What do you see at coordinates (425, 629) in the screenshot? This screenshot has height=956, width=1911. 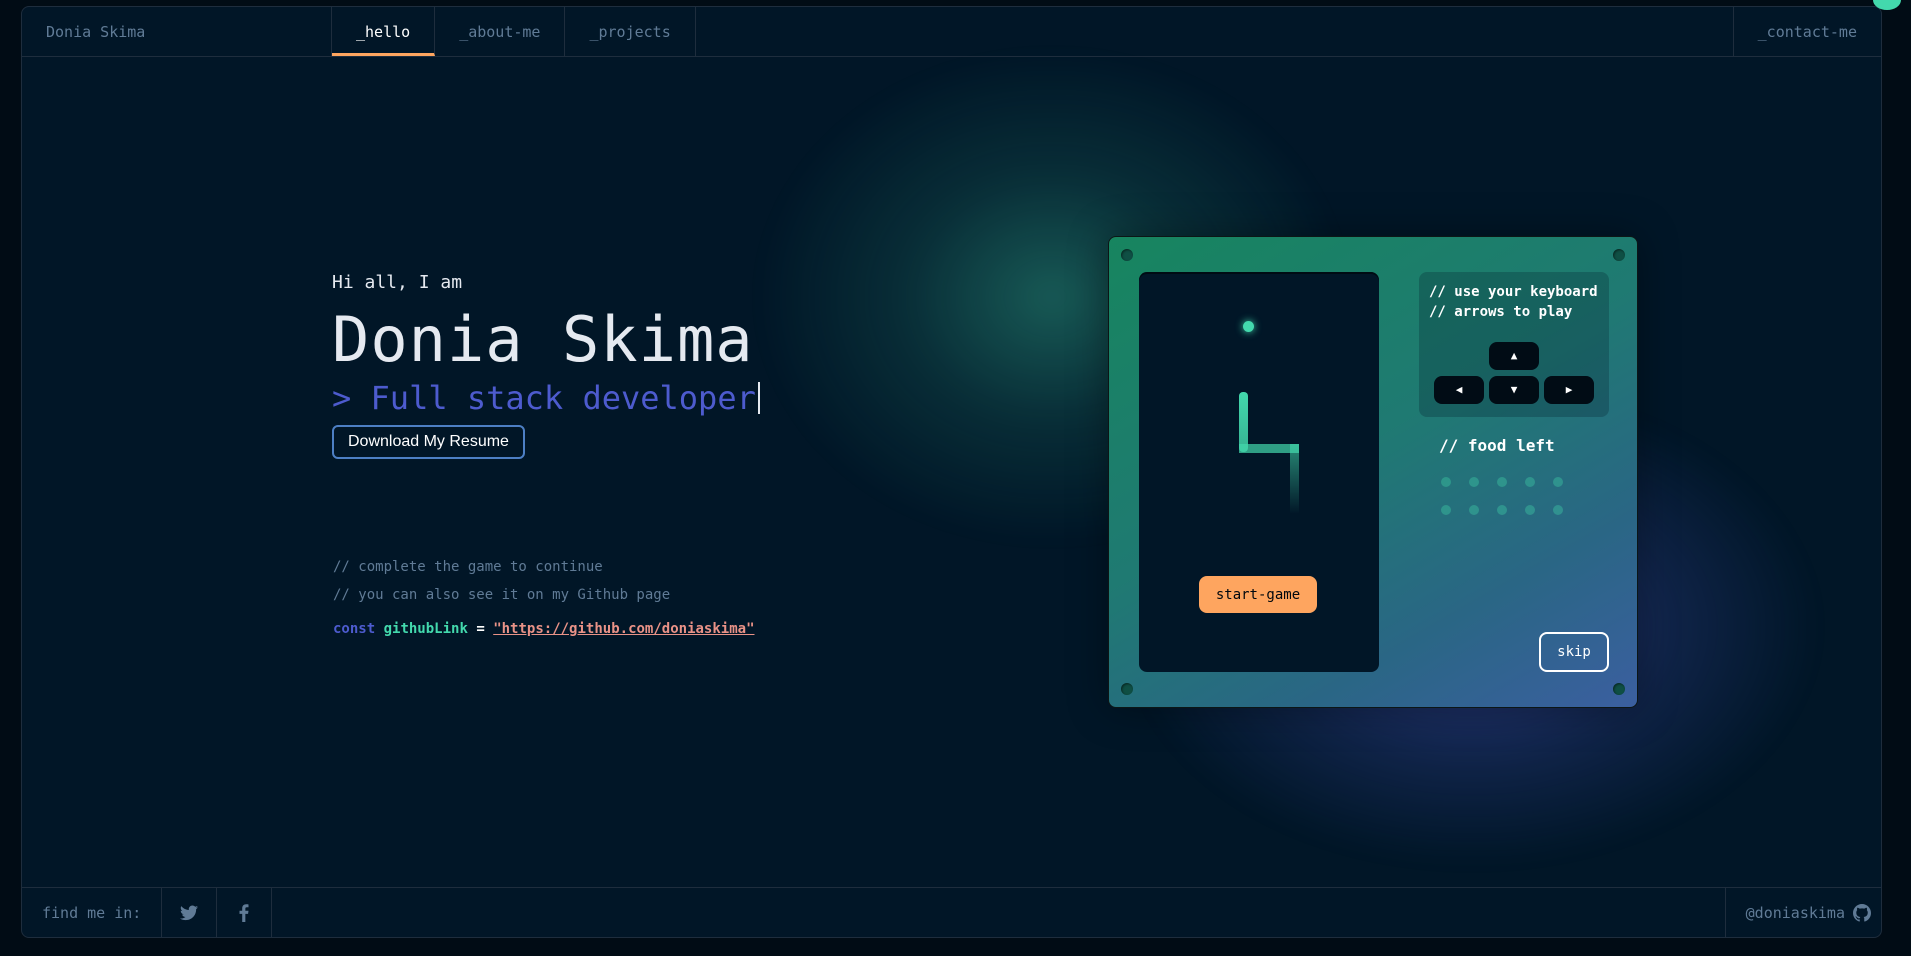 I see `code-variable: githubLink` at bounding box center [425, 629].